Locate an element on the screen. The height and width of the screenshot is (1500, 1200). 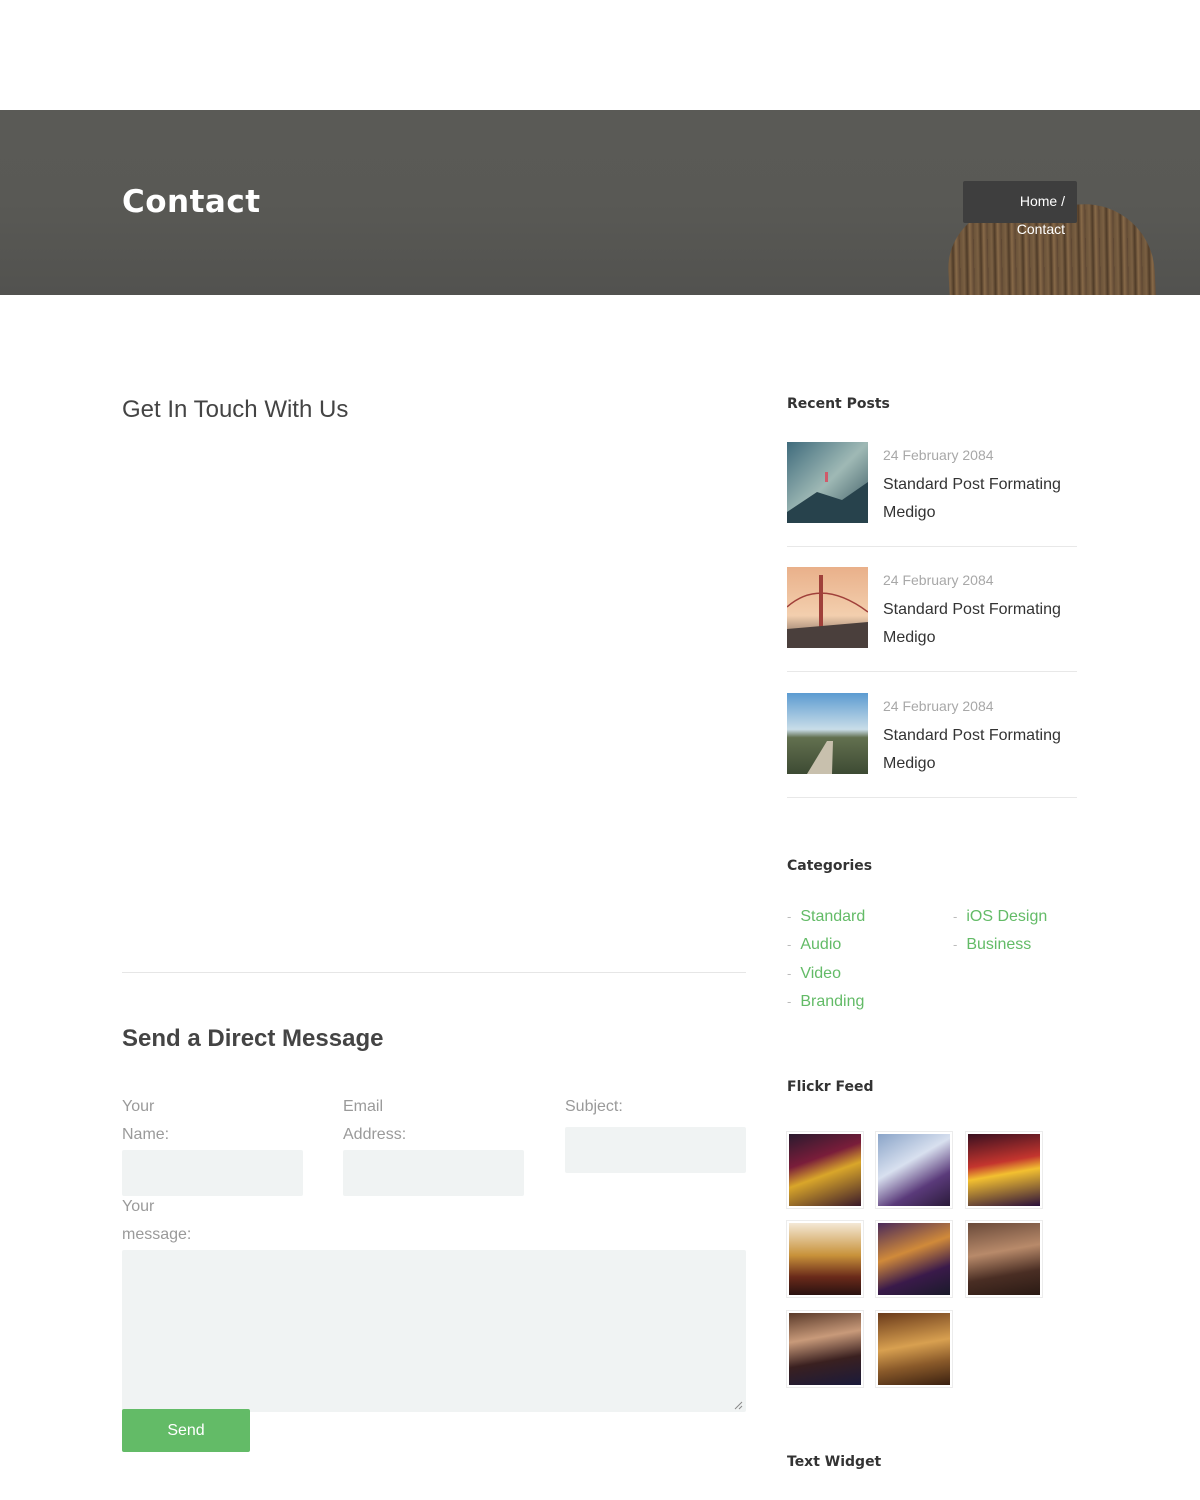
categories-title: Categories is located at coordinates (830, 866).